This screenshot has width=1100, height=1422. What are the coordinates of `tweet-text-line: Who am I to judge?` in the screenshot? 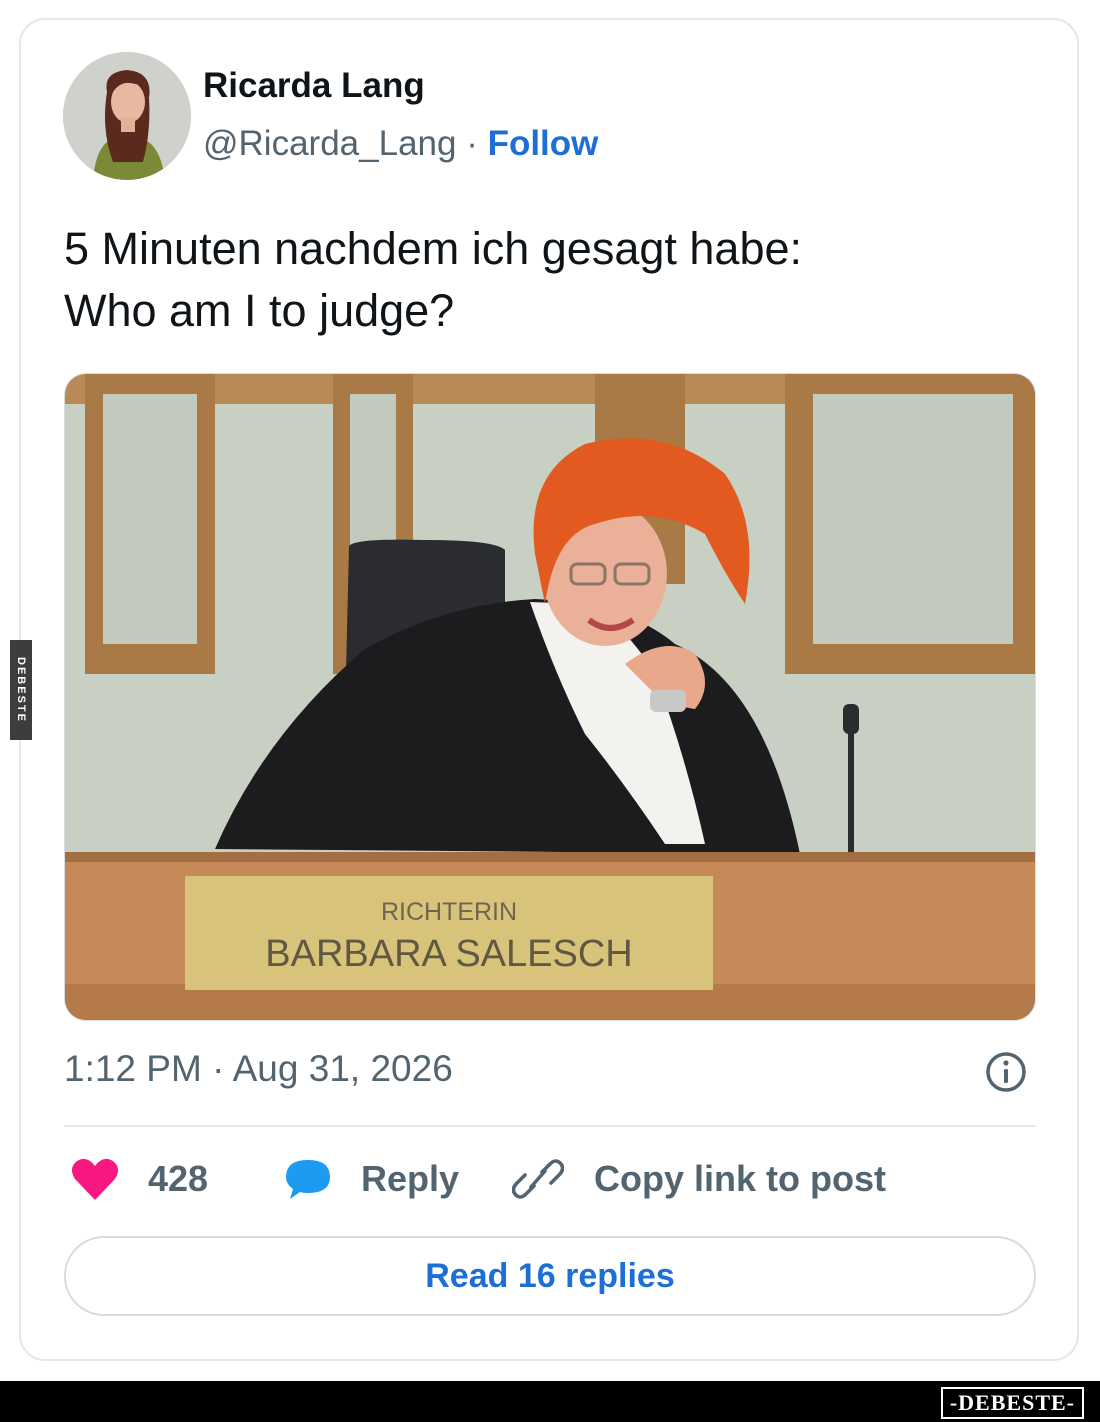 It's located at (259, 310).